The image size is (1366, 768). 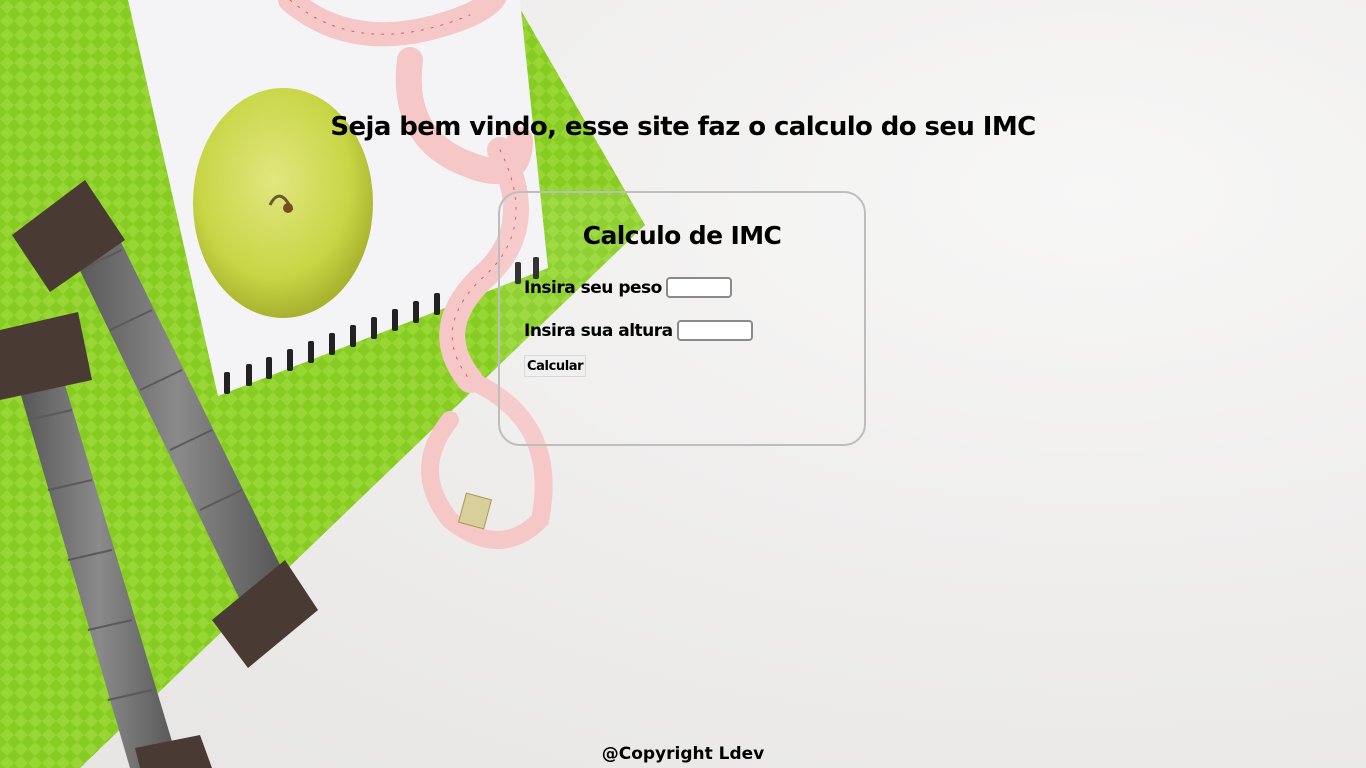 I want to click on height-label: Insira sua altura, so click(x=598, y=330).